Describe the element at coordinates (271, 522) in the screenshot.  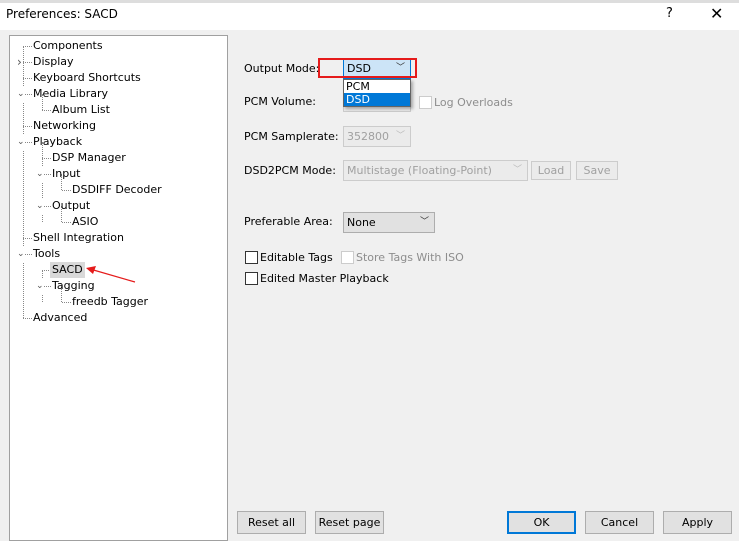
I see `reset-all-button: Reset all` at that location.